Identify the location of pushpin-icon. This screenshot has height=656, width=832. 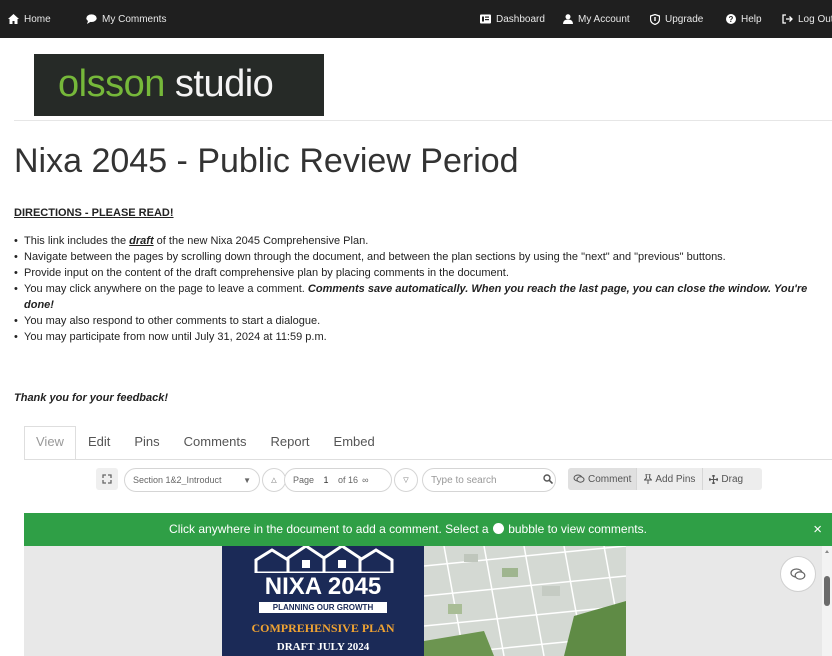
(648, 479).